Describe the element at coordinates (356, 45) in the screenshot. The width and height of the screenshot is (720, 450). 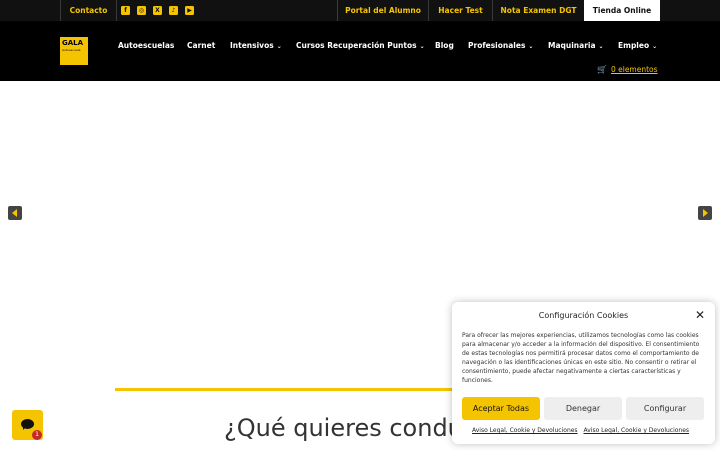
I see `nav-label: Cursos Recuperación Puntos` at that location.